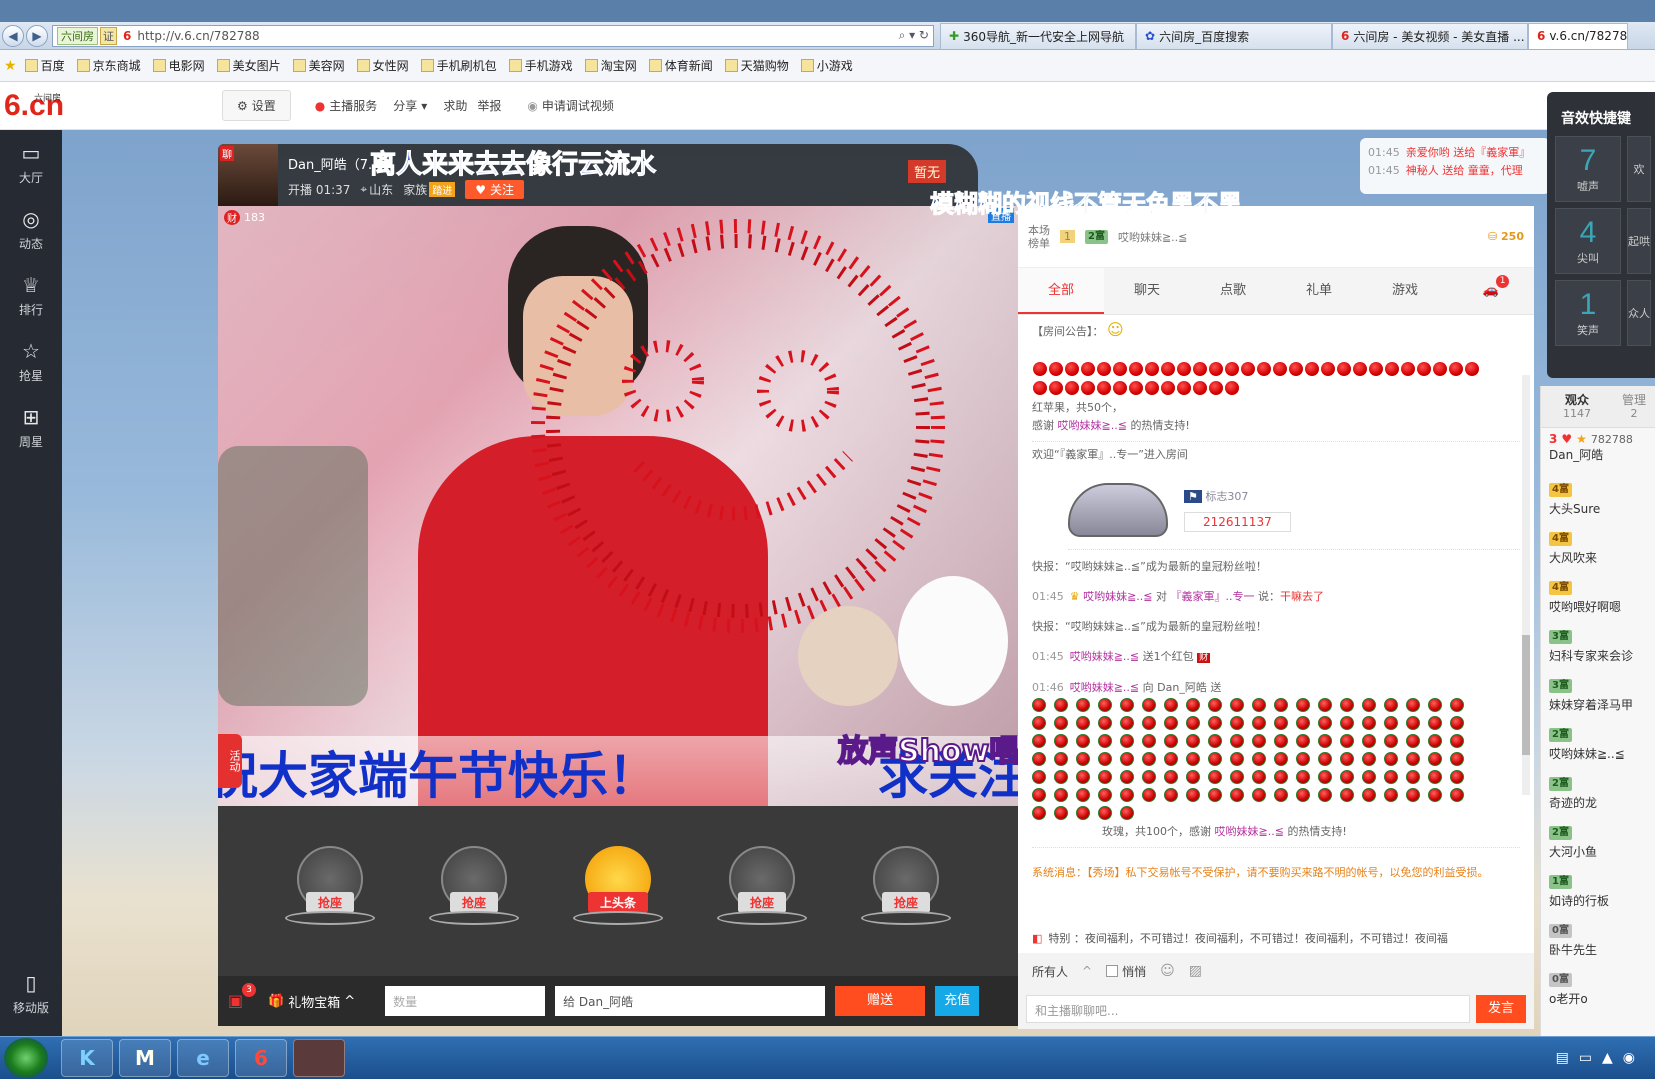 The width and height of the screenshot is (1655, 1079). Describe the element at coordinates (914, 35) in the screenshot. I see `search-icon: ⌕ ▾ ↻` at that location.